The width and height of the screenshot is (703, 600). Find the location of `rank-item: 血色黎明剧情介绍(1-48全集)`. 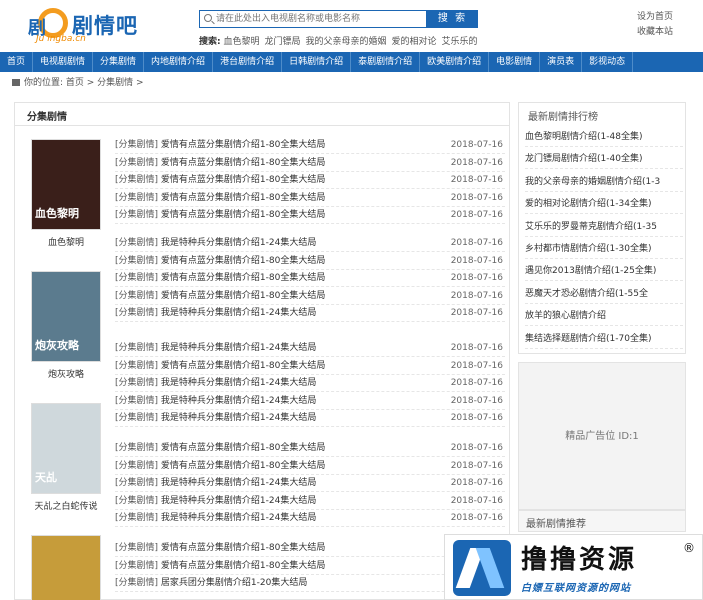

rank-item: 血色黎明剧情介绍(1-48全集) is located at coordinates (604, 136).